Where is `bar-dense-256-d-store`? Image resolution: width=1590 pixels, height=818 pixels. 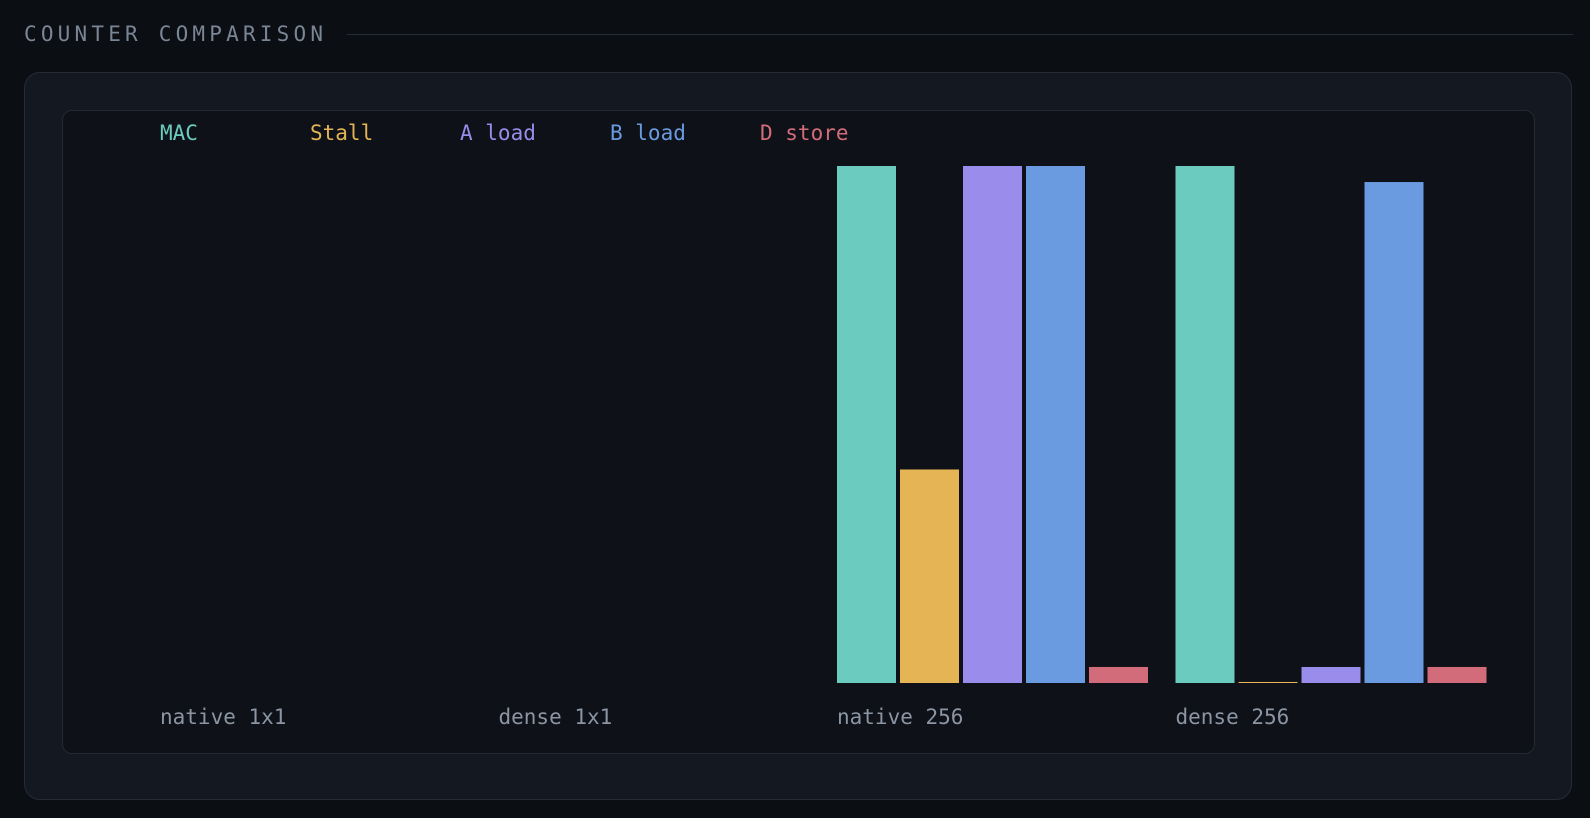
bar-dense-256-d-store is located at coordinates (1457, 674).